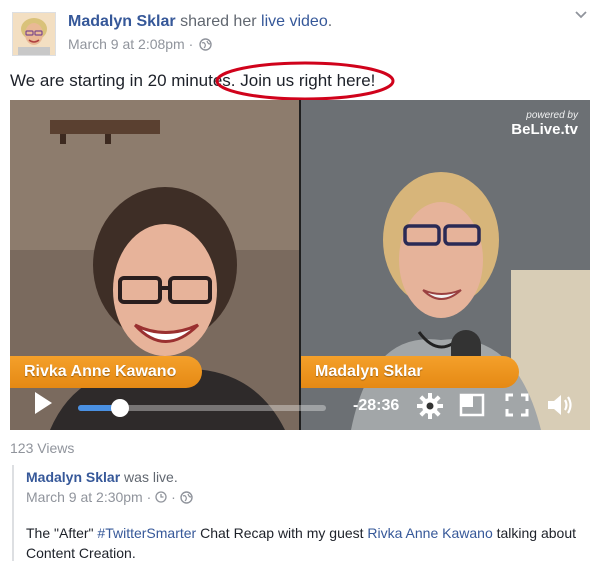 This screenshot has height=569, width=600. I want to click on avatar-portrait, so click(34, 34).